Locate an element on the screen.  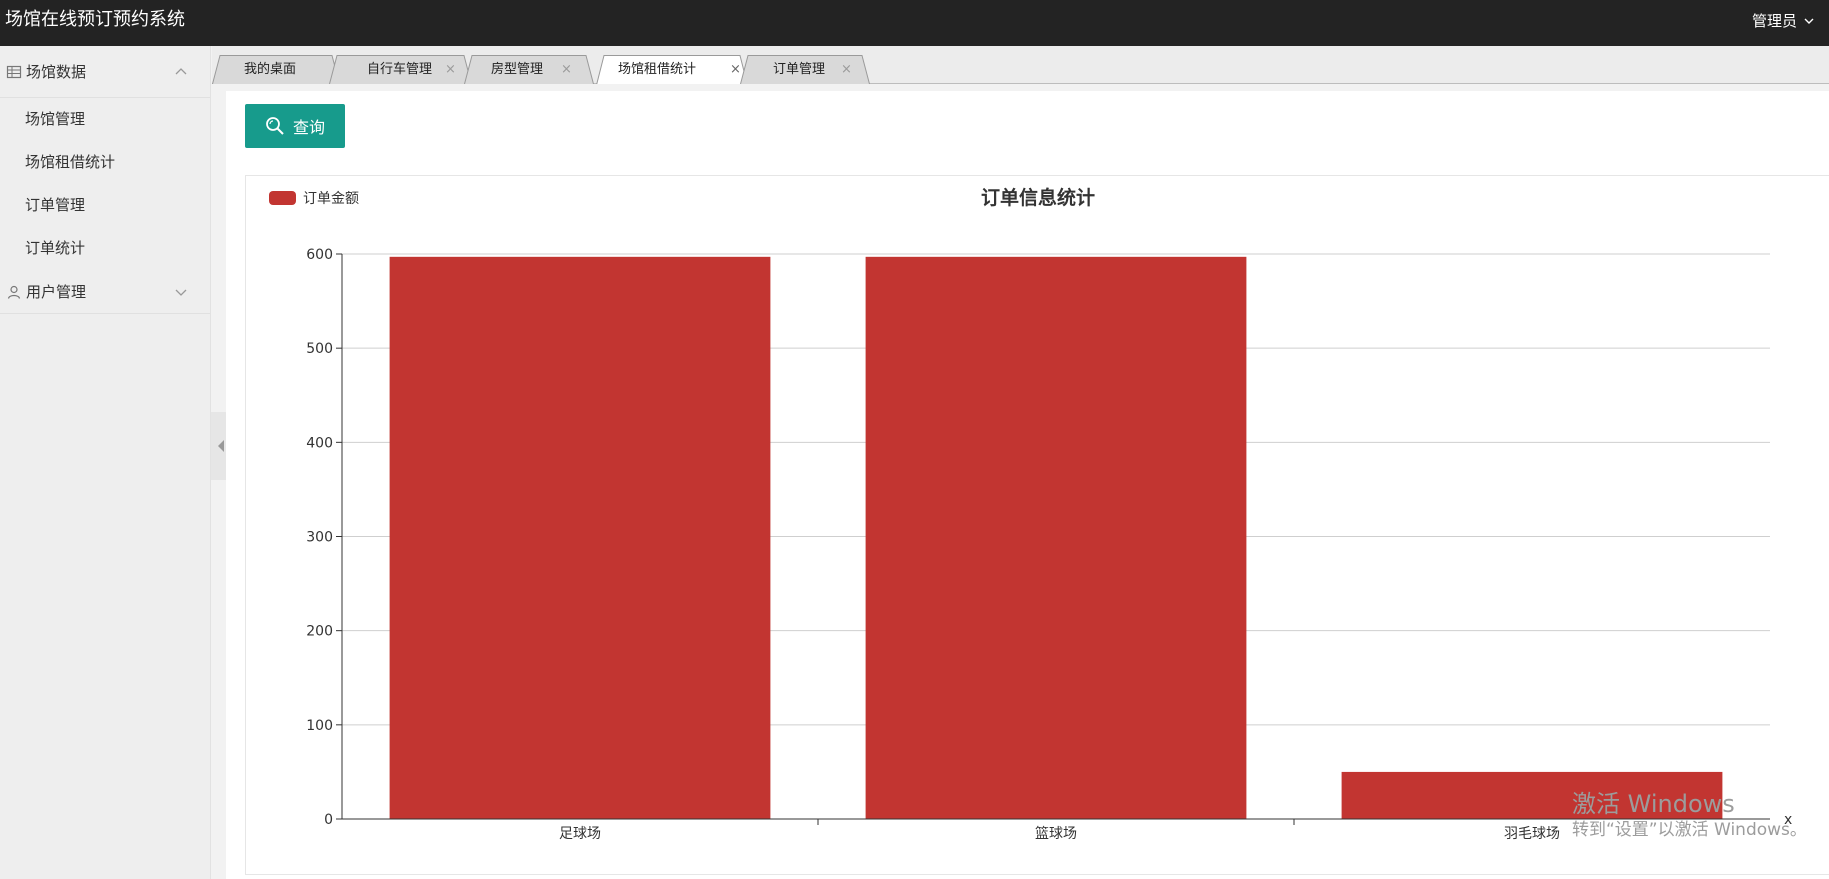
user-name: 管理员 is located at coordinates (1774, 21).